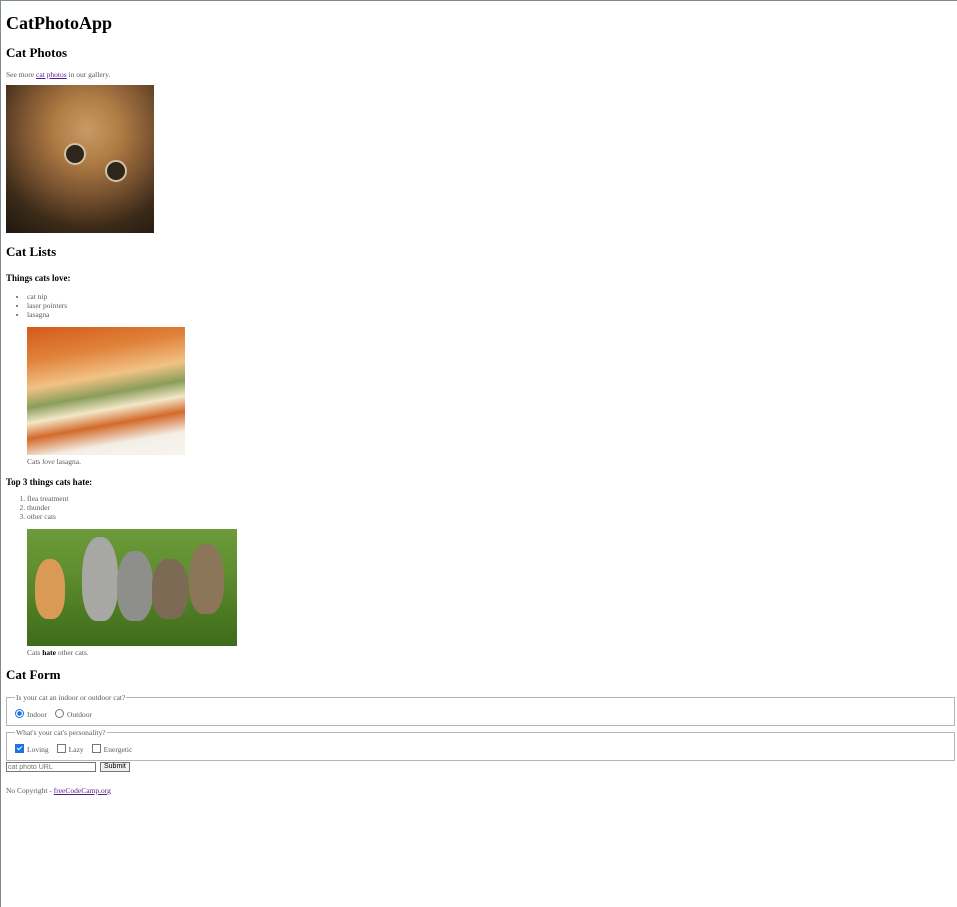 This screenshot has width=957, height=907. What do you see at coordinates (33, 674) in the screenshot?
I see `cat-form-heading: Cat Form` at bounding box center [33, 674].